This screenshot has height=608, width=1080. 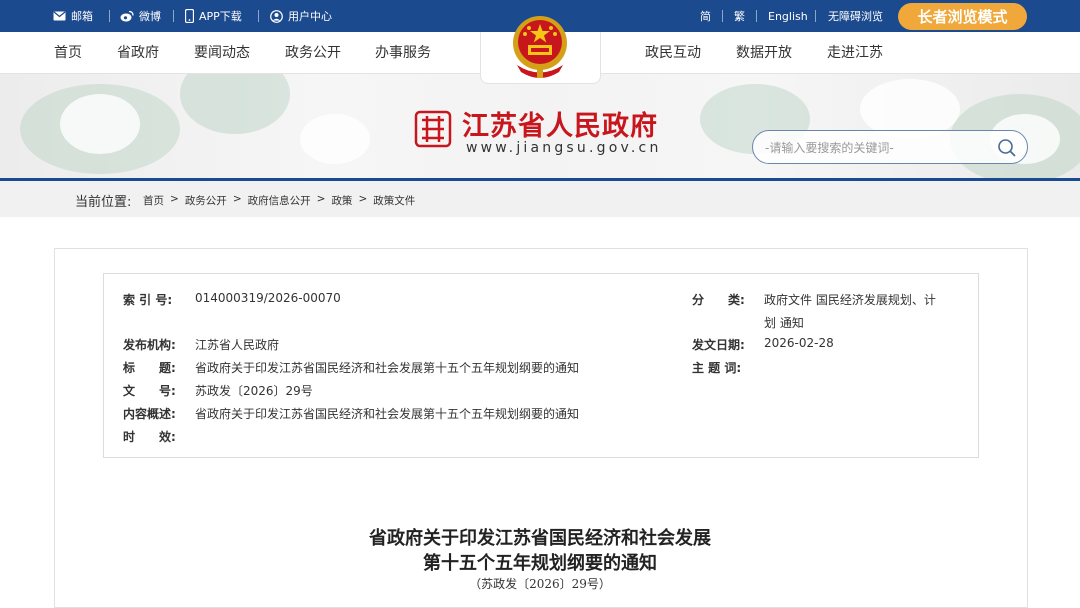 What do you see at coordinates (540, 538) in the screenshot?
I see `document-title-line1: 省政府关于印发江苏省国民经济和社会发展` at bounding box center [540, 538].